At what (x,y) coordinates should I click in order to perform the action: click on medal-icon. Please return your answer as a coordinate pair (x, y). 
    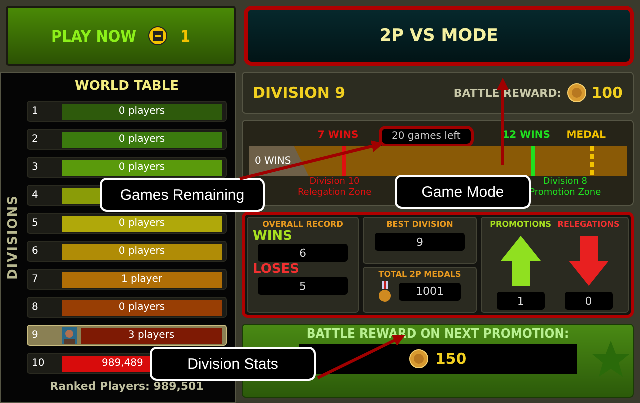
    Looking at the image, I should click on (385, 291).